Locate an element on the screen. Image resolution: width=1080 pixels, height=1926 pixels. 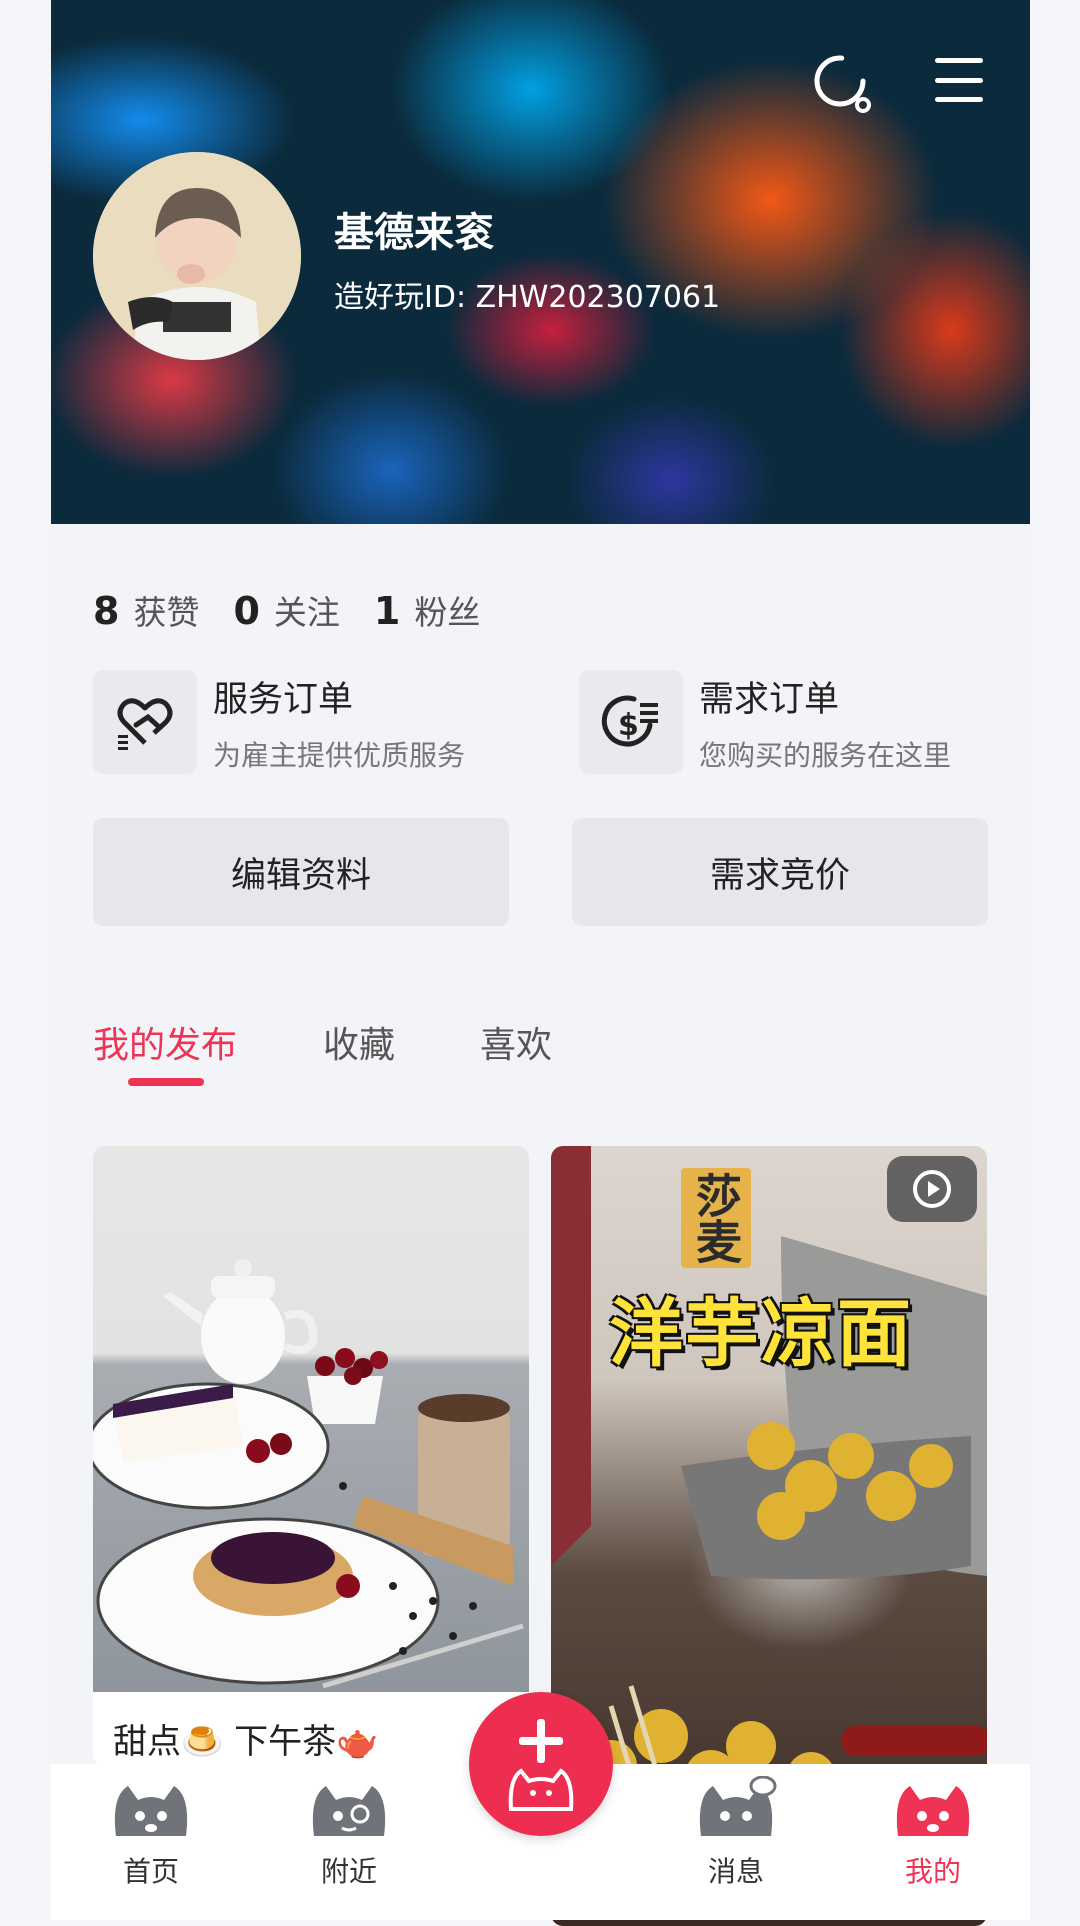
cat-home-icon is located at coordinates (151, 1811).